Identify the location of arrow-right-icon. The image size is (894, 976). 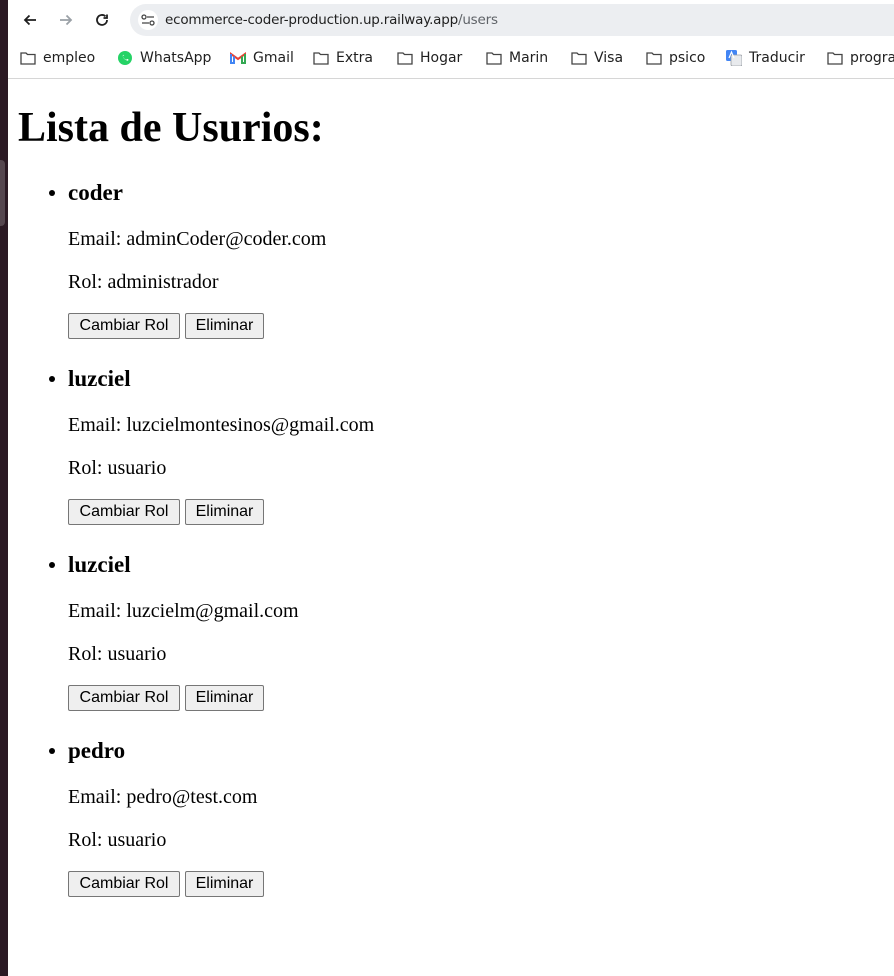
(66, 20).